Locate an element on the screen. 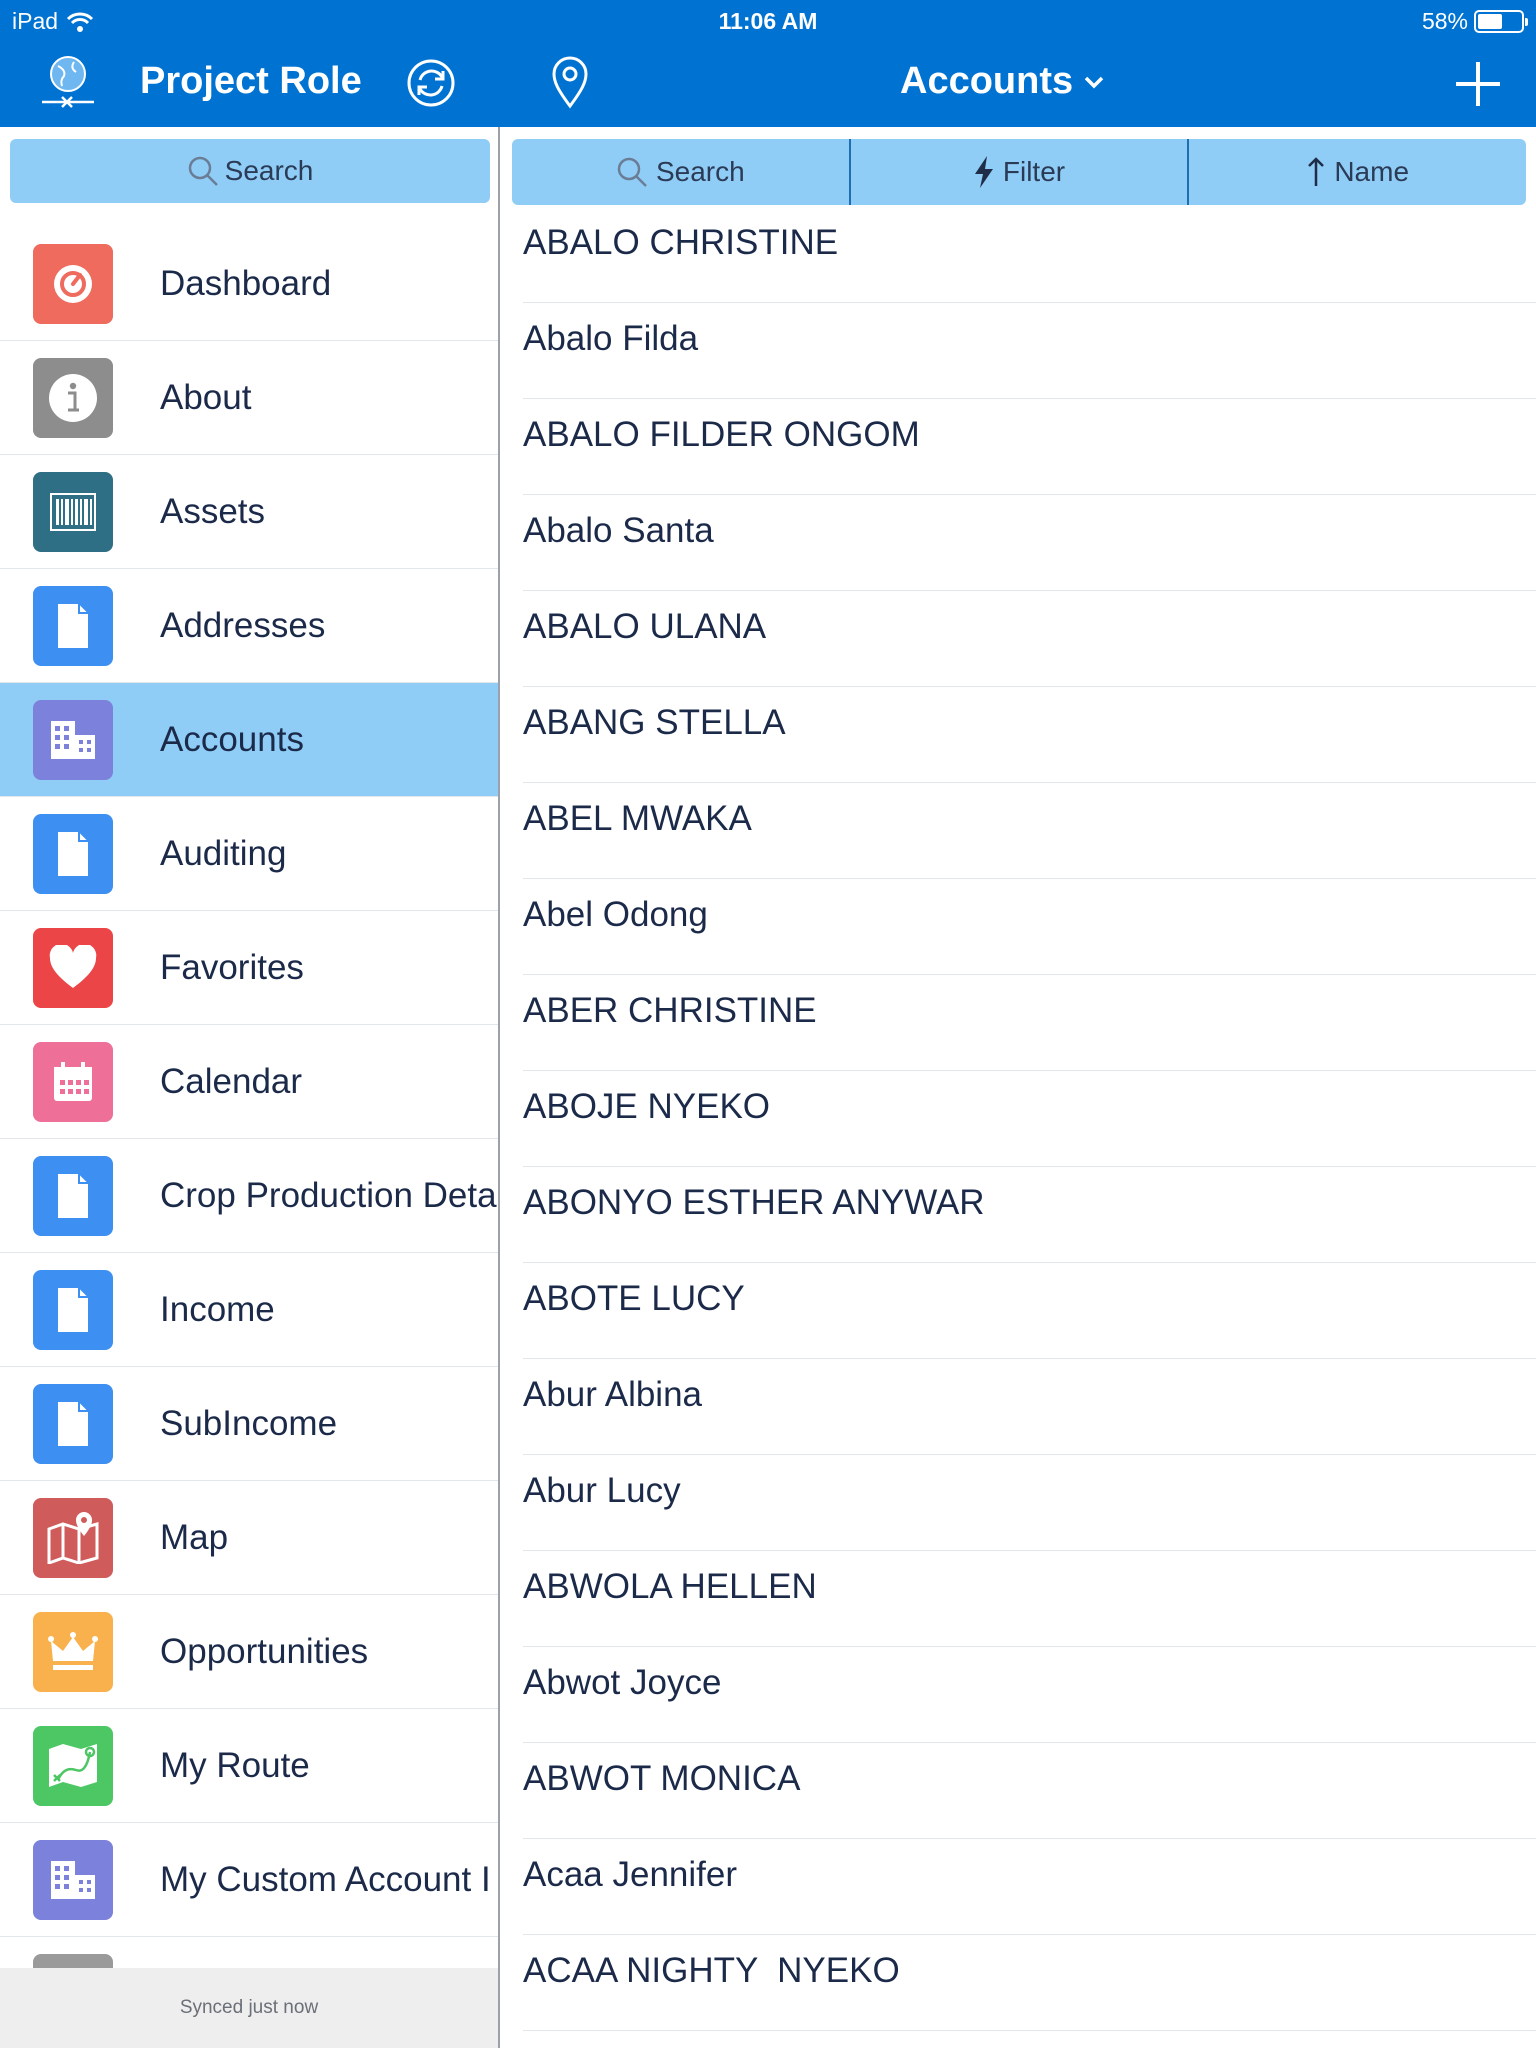  sidebar-item-my-custom-account-i: My Custom Account I is located at coordinates (249, 1880).